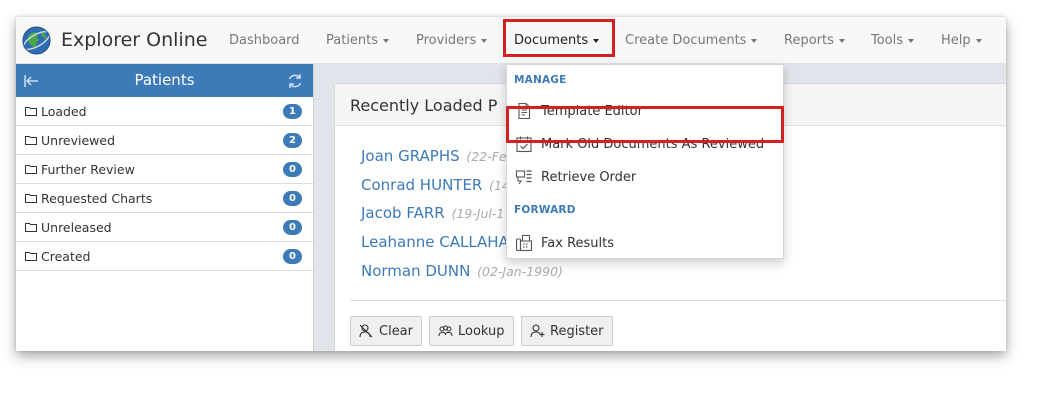 This screenshot has width=1054, height=399. Describe the element at coordinates (589, 177) in the screenshot. I see `menu-item-label: Retrieve Order` at that location.